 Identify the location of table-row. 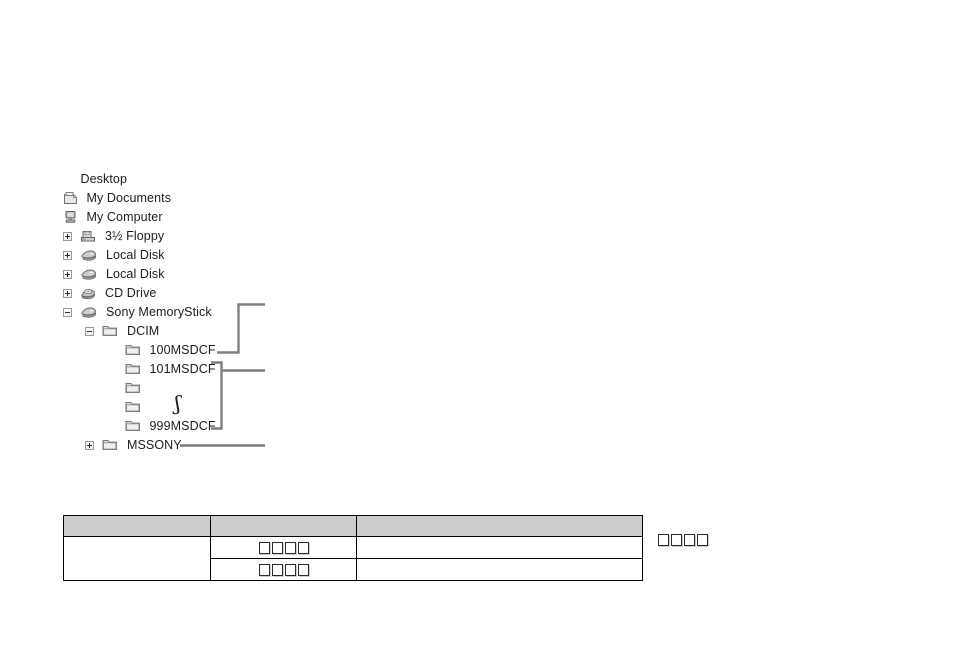
(353, 558).